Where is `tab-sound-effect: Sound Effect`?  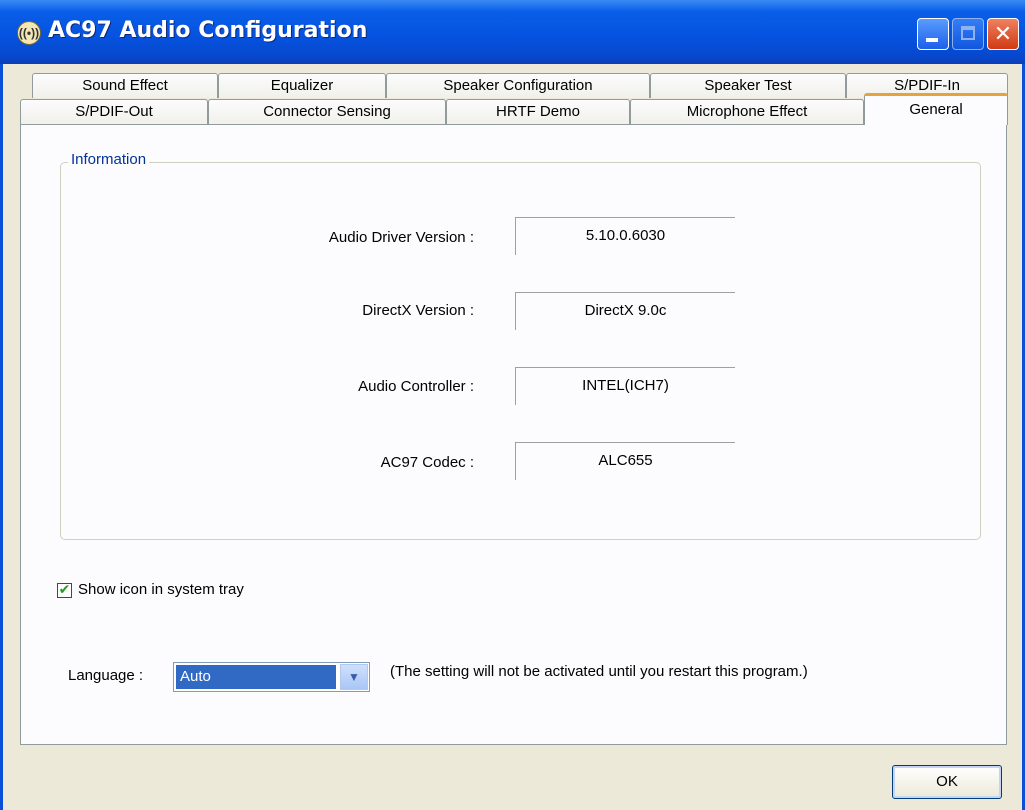 tab-sound-effect: Sound Effect is located at coordinates (125, 85).